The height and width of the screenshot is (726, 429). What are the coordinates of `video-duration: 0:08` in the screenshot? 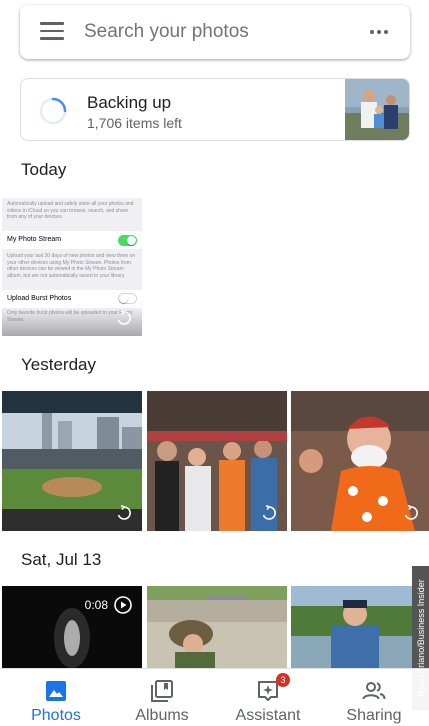 It's located at (96, 605).